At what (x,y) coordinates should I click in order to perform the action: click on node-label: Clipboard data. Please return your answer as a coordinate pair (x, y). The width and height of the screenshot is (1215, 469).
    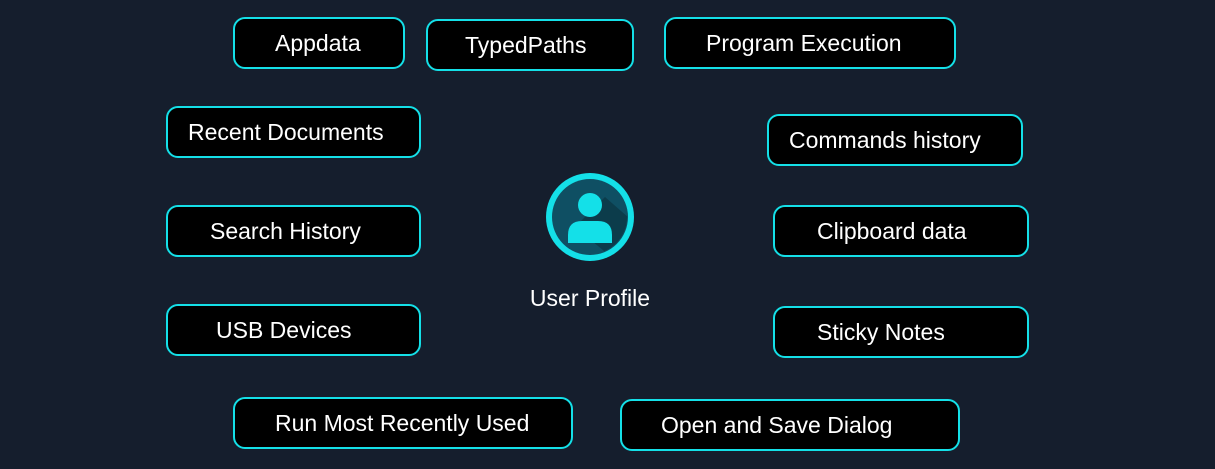
    Looking at the image, I should click on (892, 231).